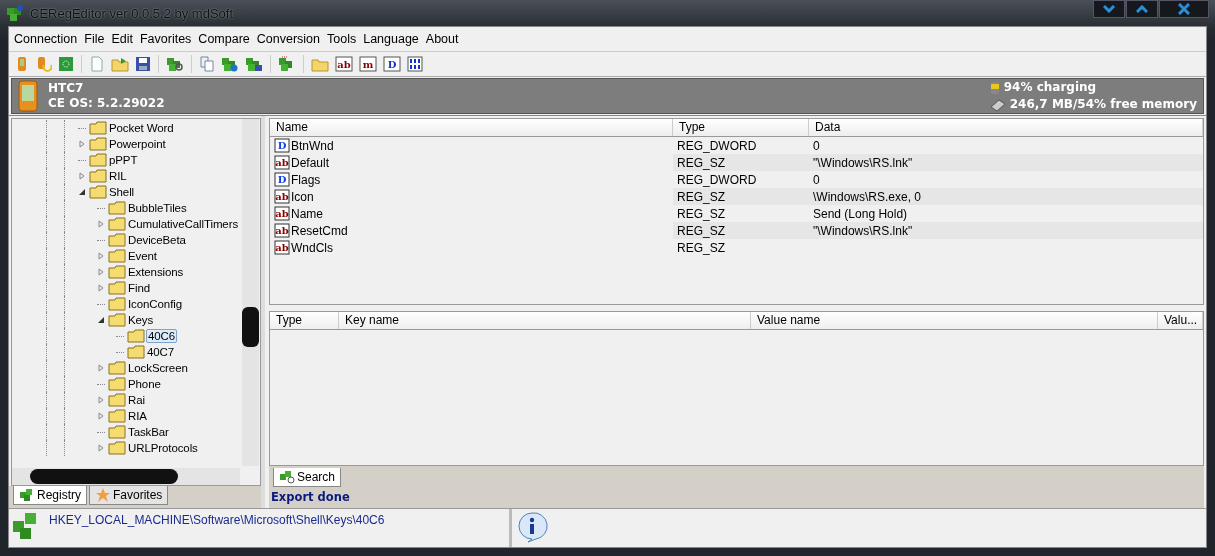 Image resolution: width=1215 pixels, height=556 pixels. I want to click on value-data: Send (Long Hold), so click(860, 213).